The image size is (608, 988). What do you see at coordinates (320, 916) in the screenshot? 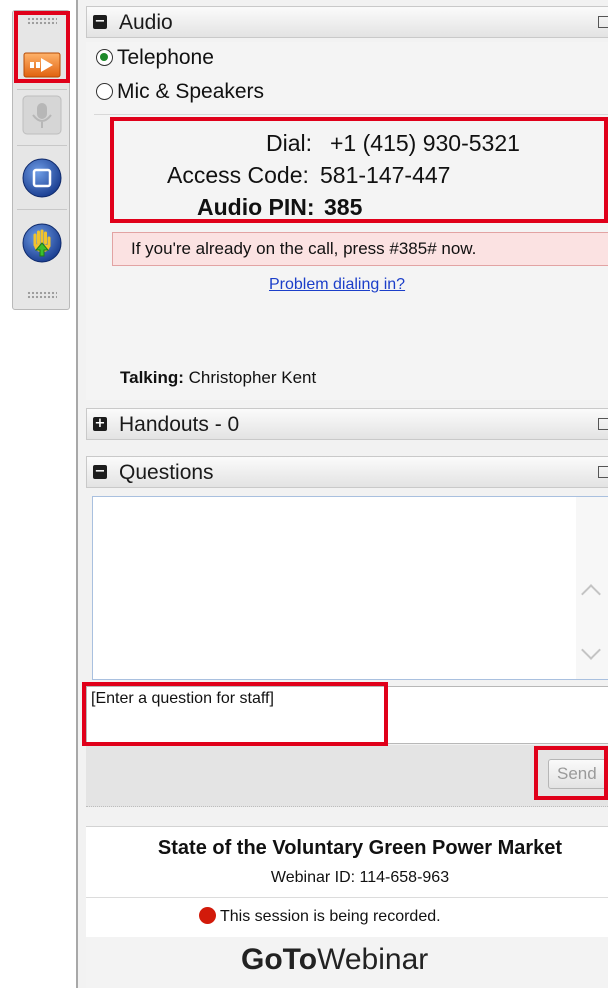
I see `recording-notice: This session is being recorded.` at bounding box center [320, 916].